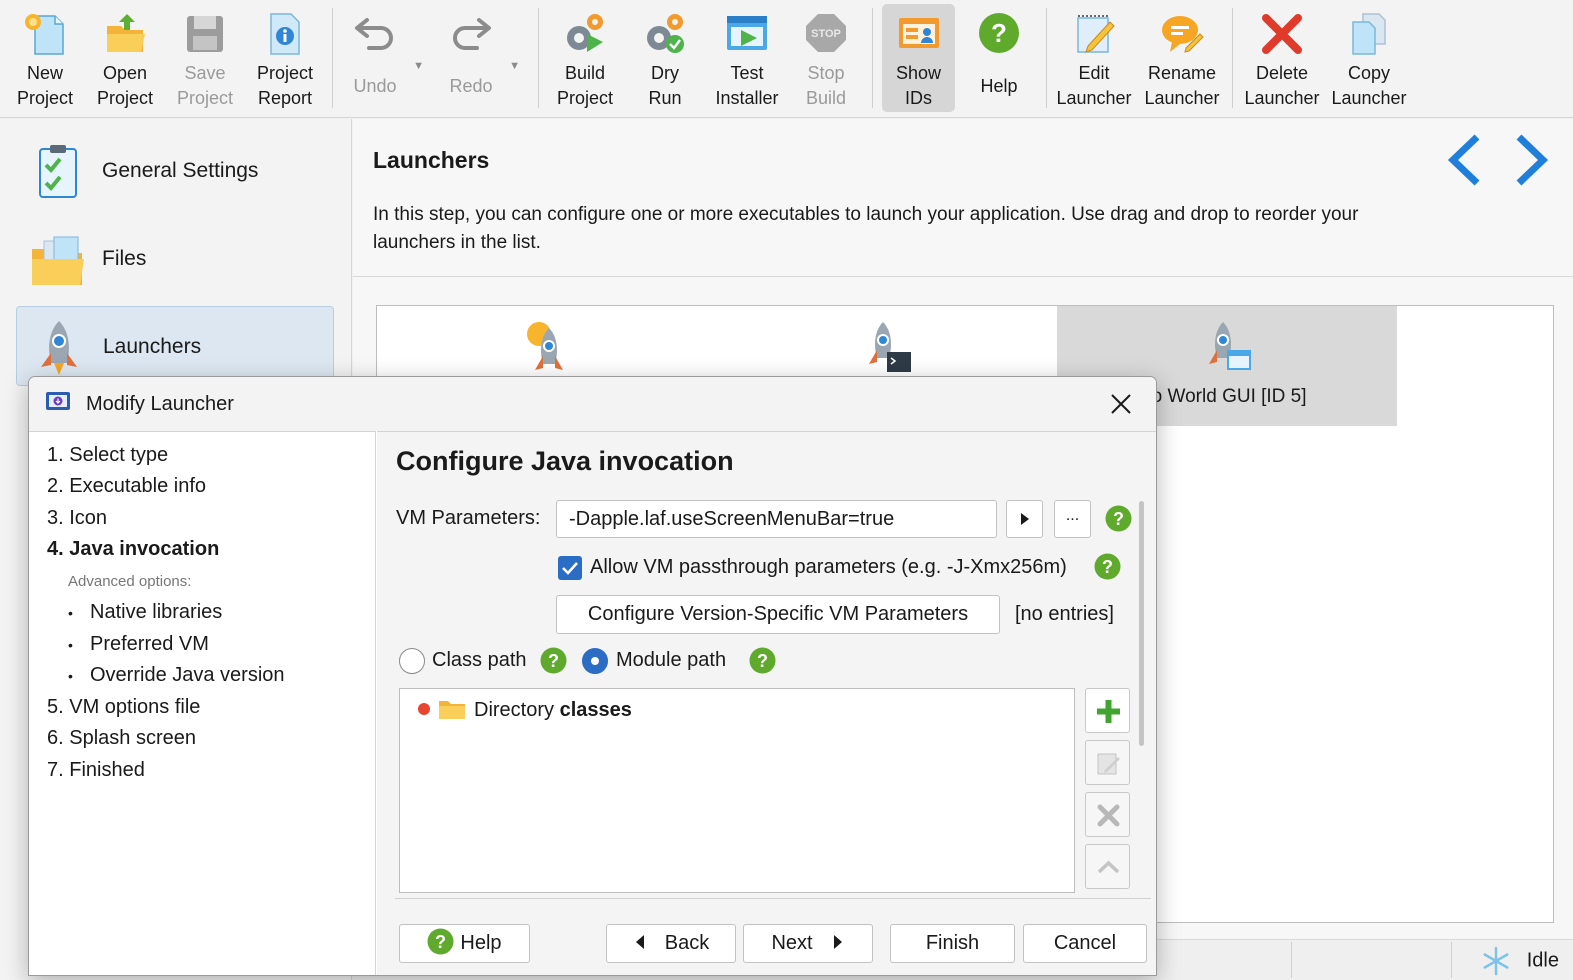 This screenshot has width=1573, height=980. Describe the element at coordinates (285, 58) in the screenshot. I see `project-report-button: Project Report` at that location.